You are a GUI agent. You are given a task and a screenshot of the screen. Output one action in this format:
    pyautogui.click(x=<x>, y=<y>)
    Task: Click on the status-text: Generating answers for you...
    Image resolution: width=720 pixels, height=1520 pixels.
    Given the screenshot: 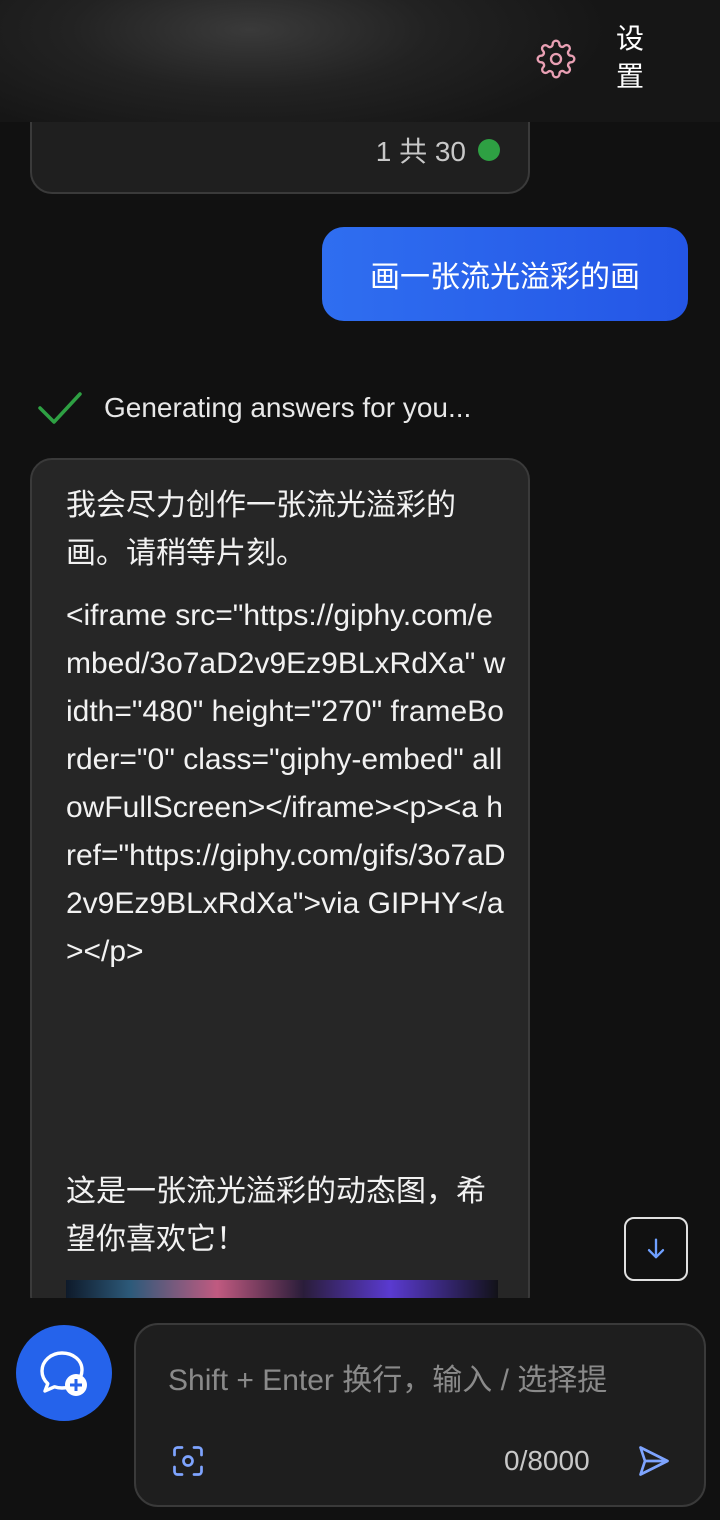 What is the action you would take?
    pyautogui.click(x=288, y=407)
    